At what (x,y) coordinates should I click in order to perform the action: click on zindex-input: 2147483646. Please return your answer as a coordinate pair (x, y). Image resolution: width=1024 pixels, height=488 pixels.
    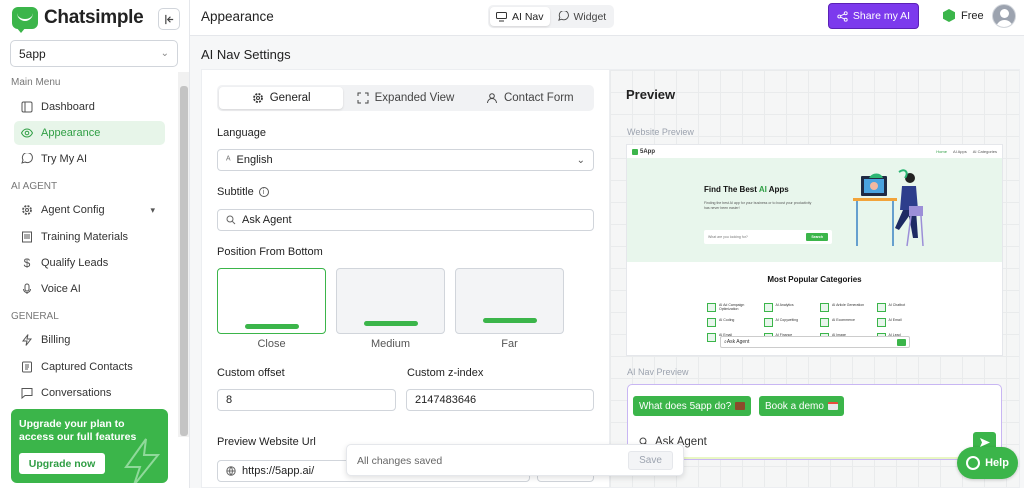
    Looking at the image, I should click on (500, 400).